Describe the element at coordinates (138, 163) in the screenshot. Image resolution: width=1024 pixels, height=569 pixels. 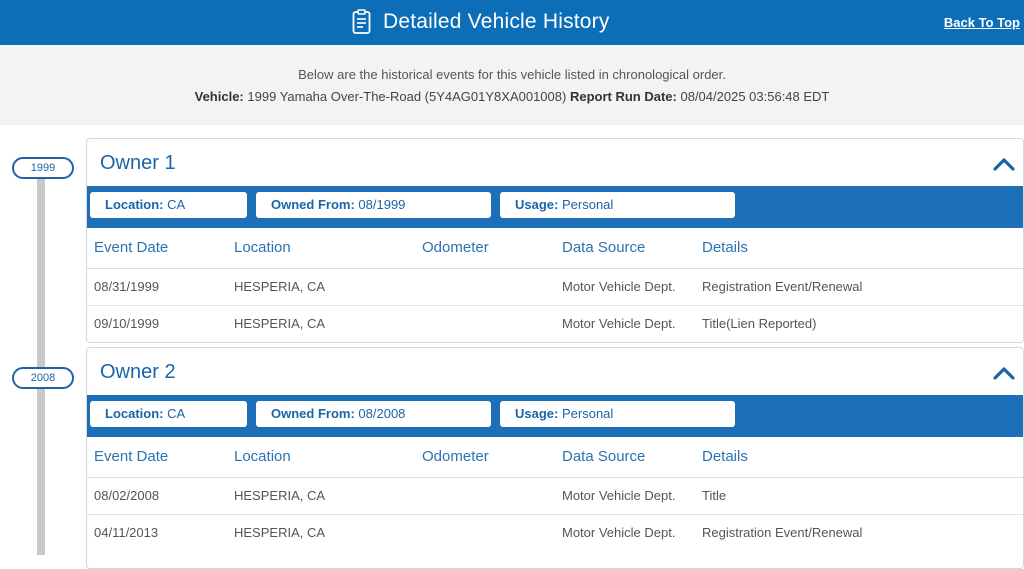
I see `owner-title: Owner 1` at that location.